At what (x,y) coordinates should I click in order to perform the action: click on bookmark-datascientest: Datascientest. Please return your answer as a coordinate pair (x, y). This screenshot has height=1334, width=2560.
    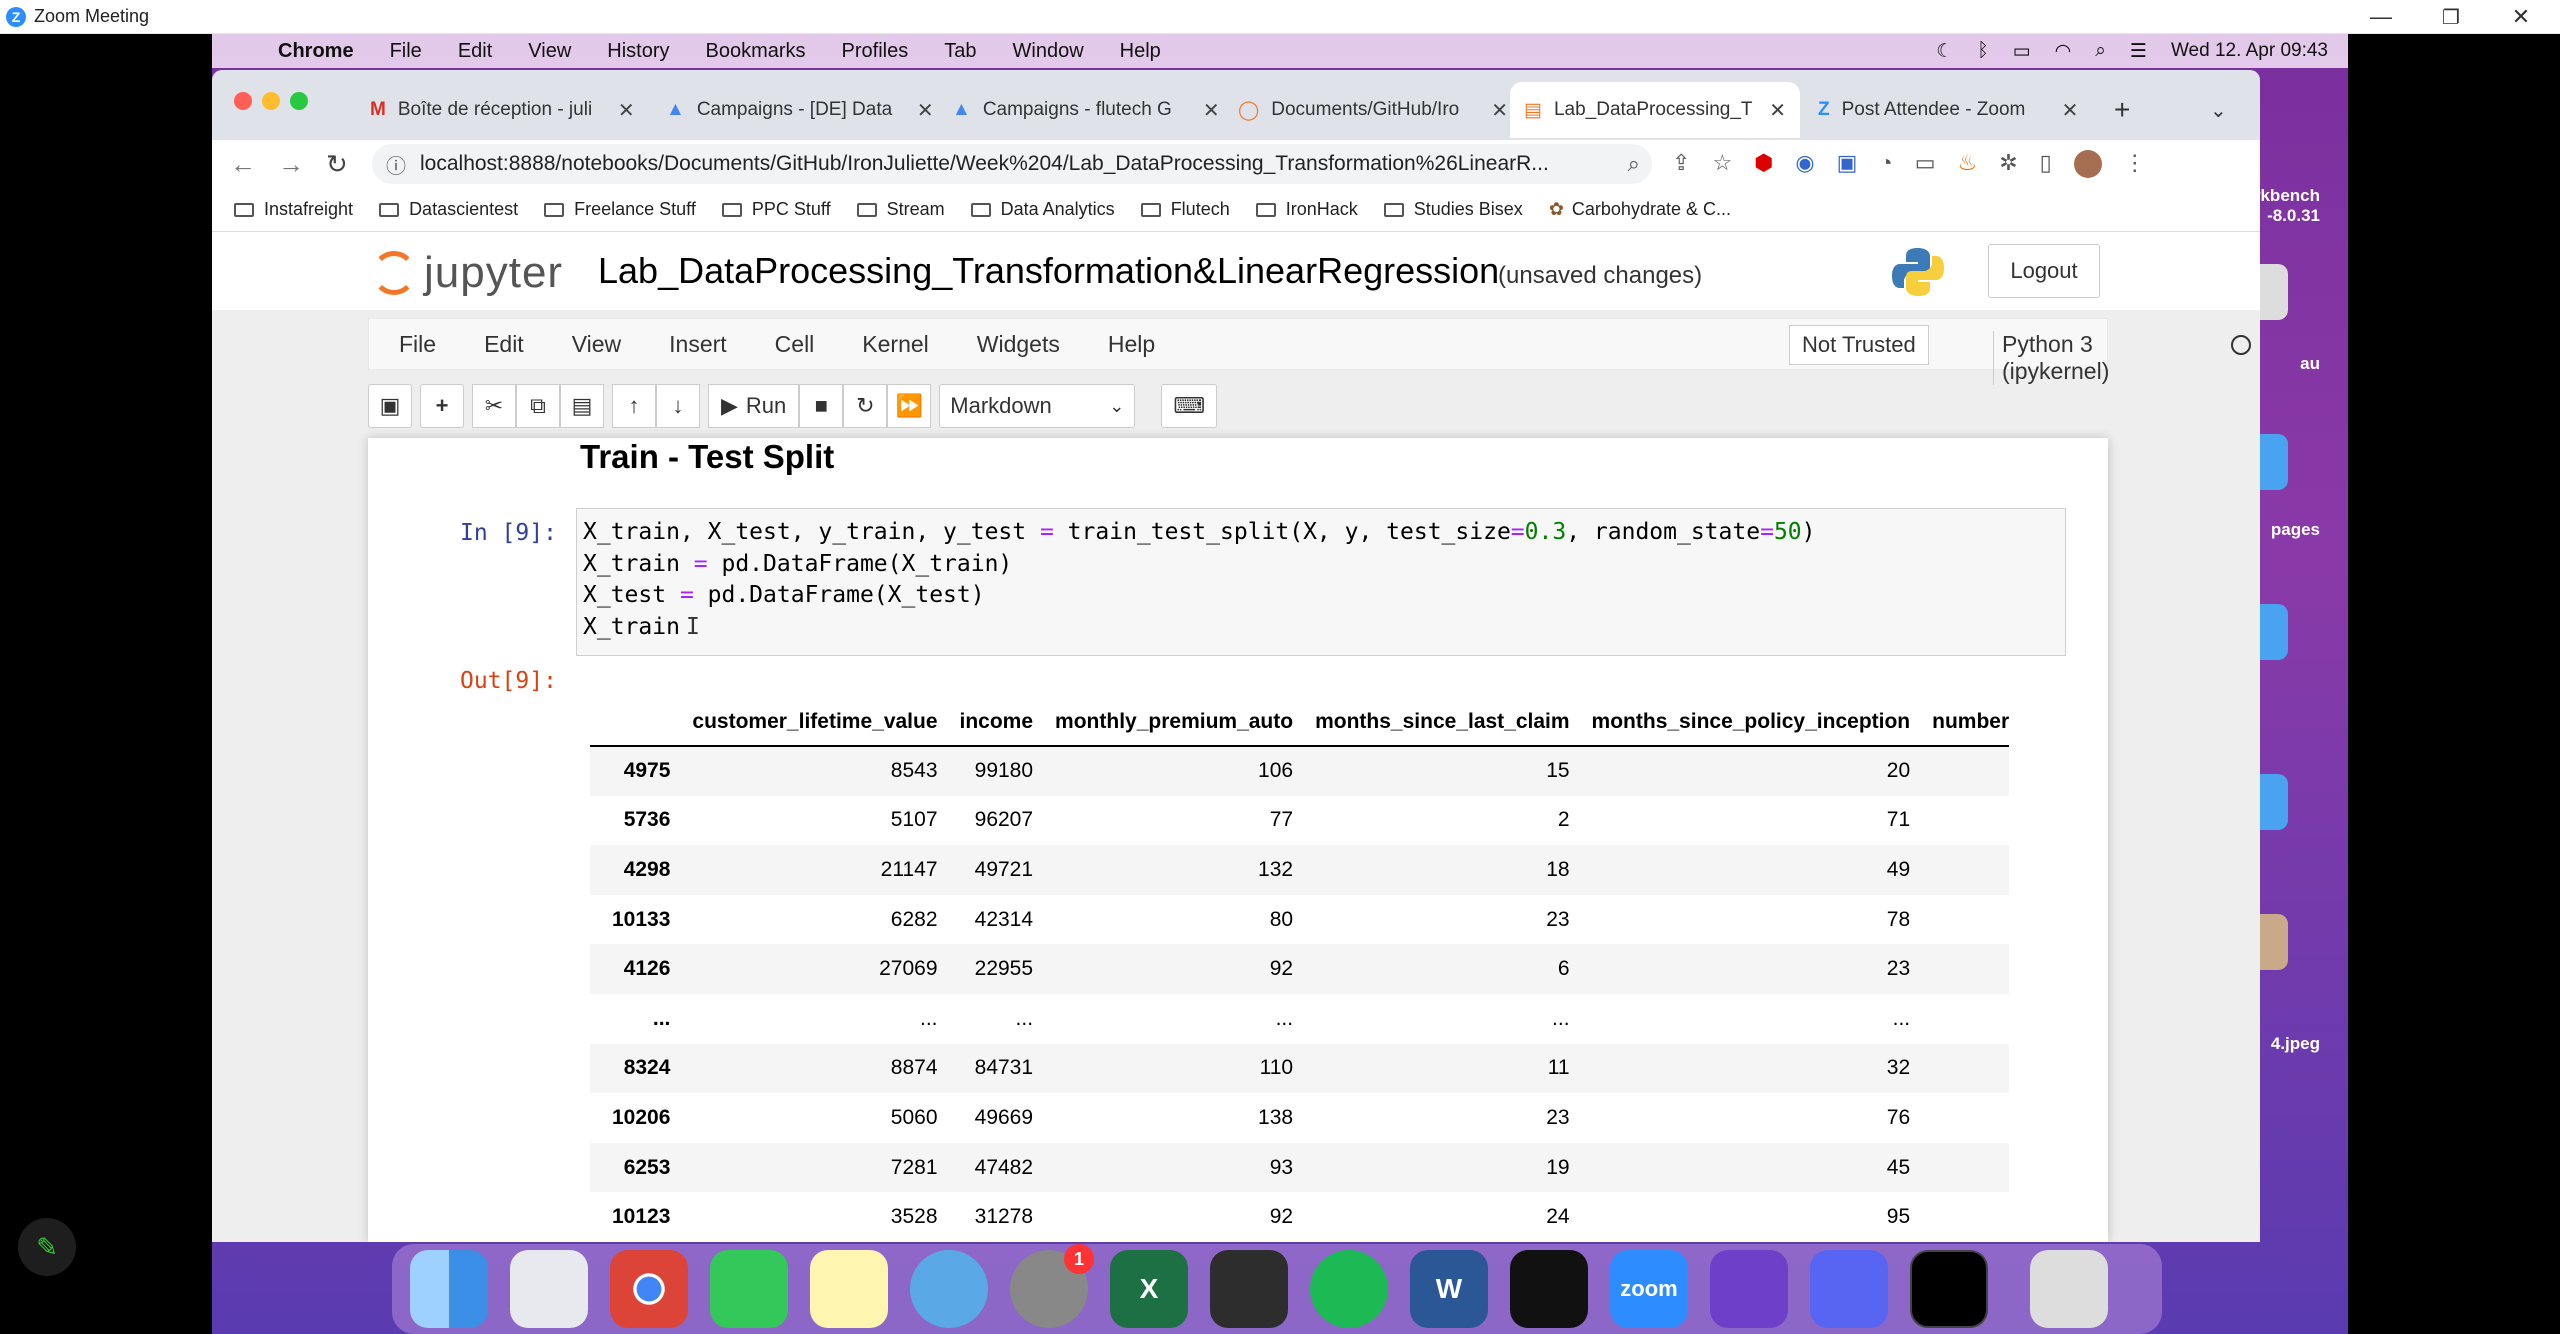
    Looking at the image, I should click on (448, 209).